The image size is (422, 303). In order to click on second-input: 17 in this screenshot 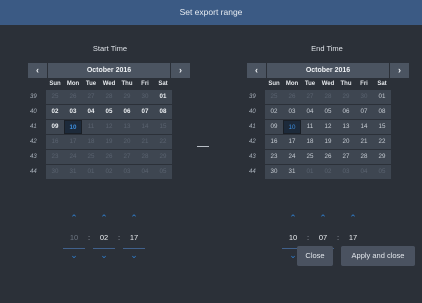, I will do `click(134, 240)`.